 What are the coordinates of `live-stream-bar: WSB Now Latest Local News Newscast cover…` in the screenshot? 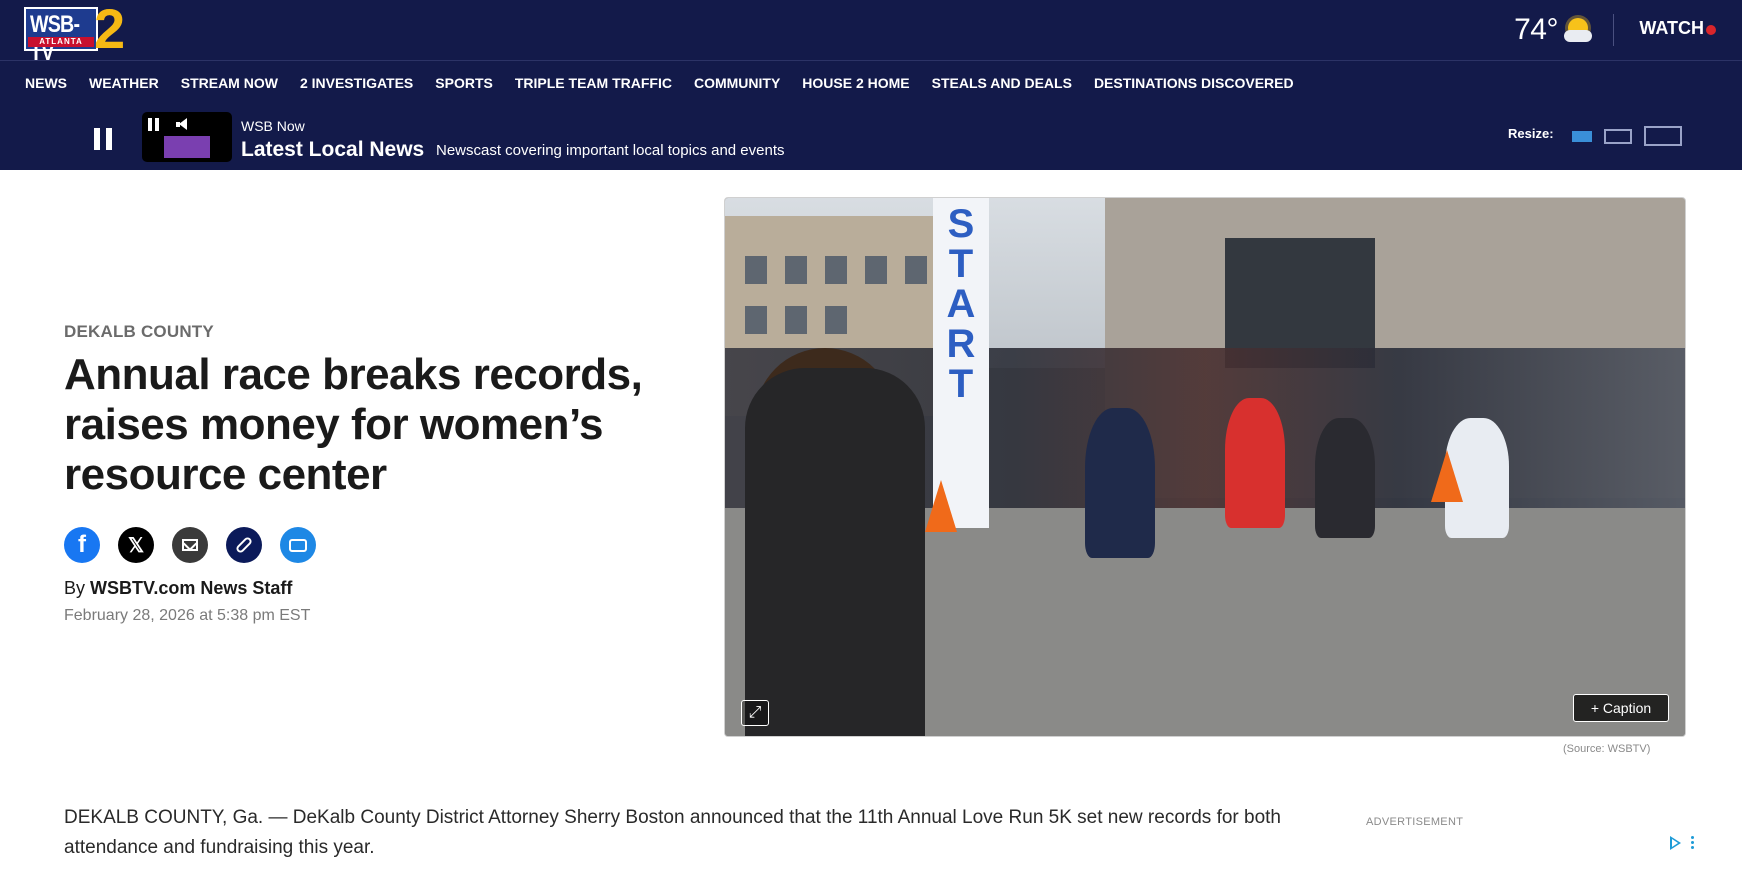 It's located at (871, 137).